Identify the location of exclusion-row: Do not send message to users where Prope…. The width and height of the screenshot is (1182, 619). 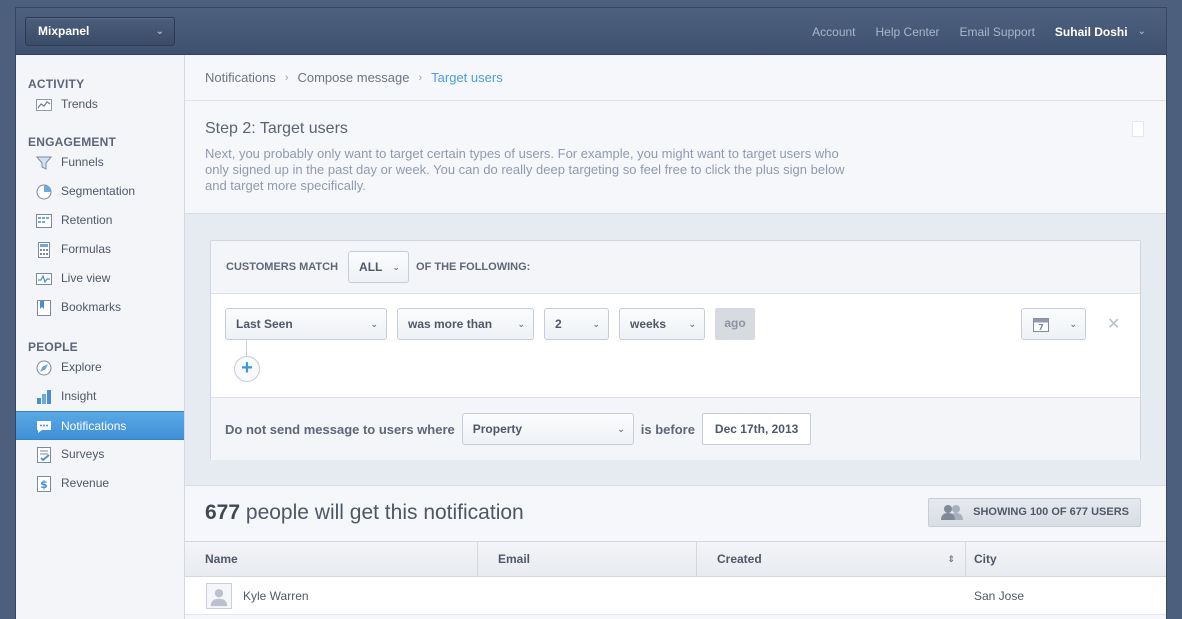
(675, 428).